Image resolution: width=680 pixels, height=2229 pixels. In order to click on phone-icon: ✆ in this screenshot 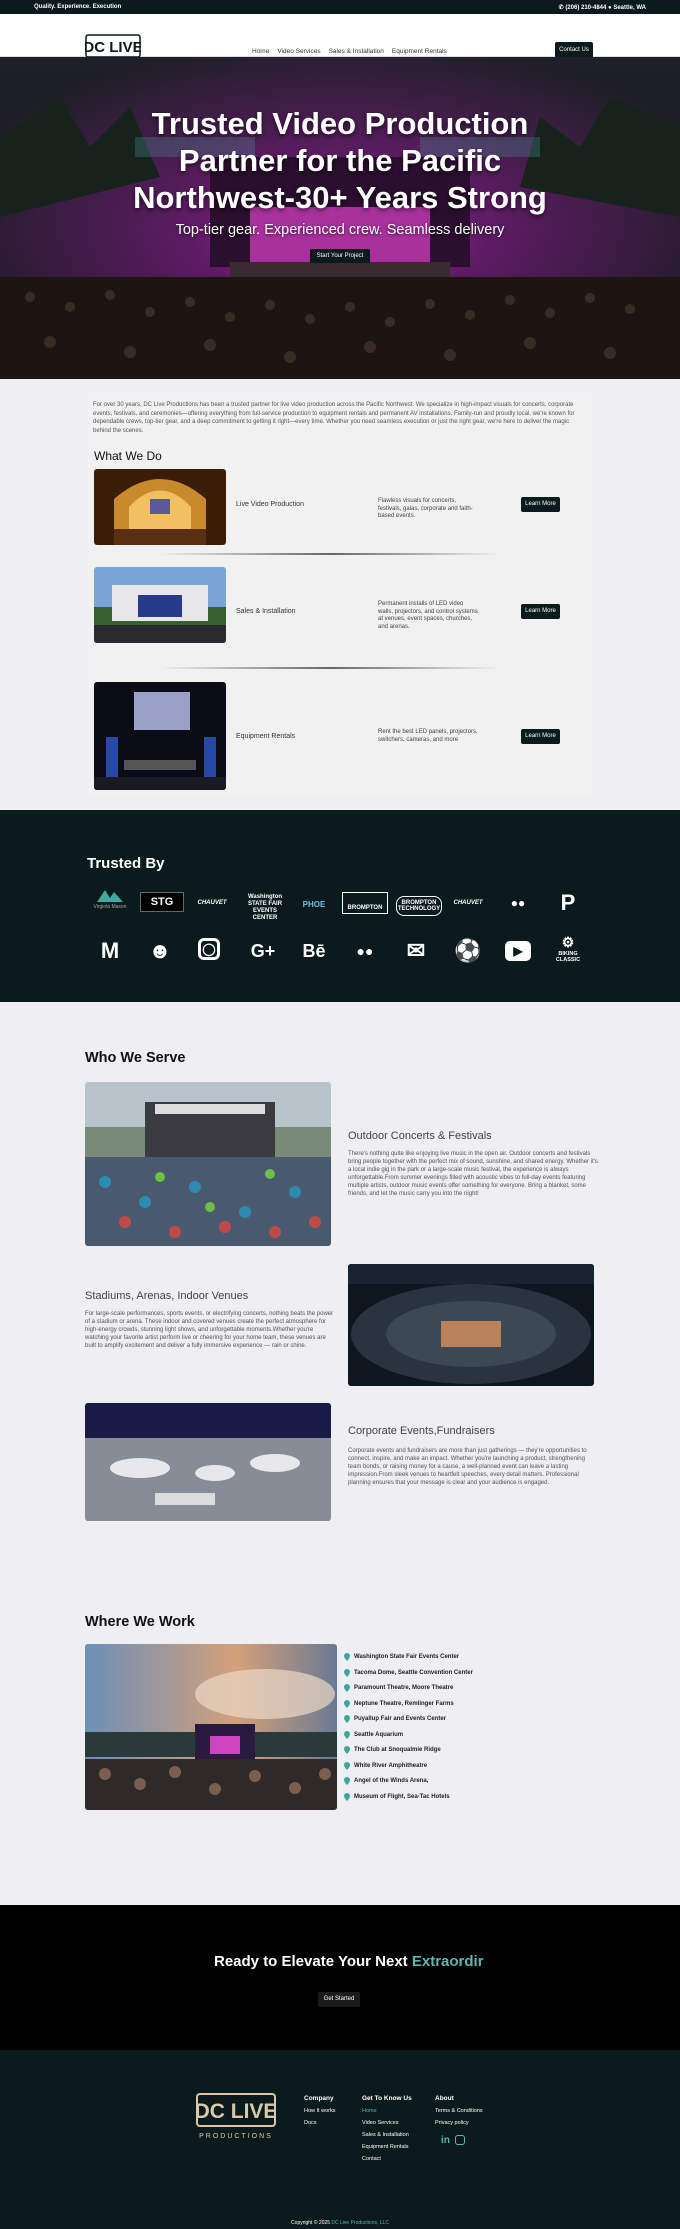, I will do `click(561, 8)`.